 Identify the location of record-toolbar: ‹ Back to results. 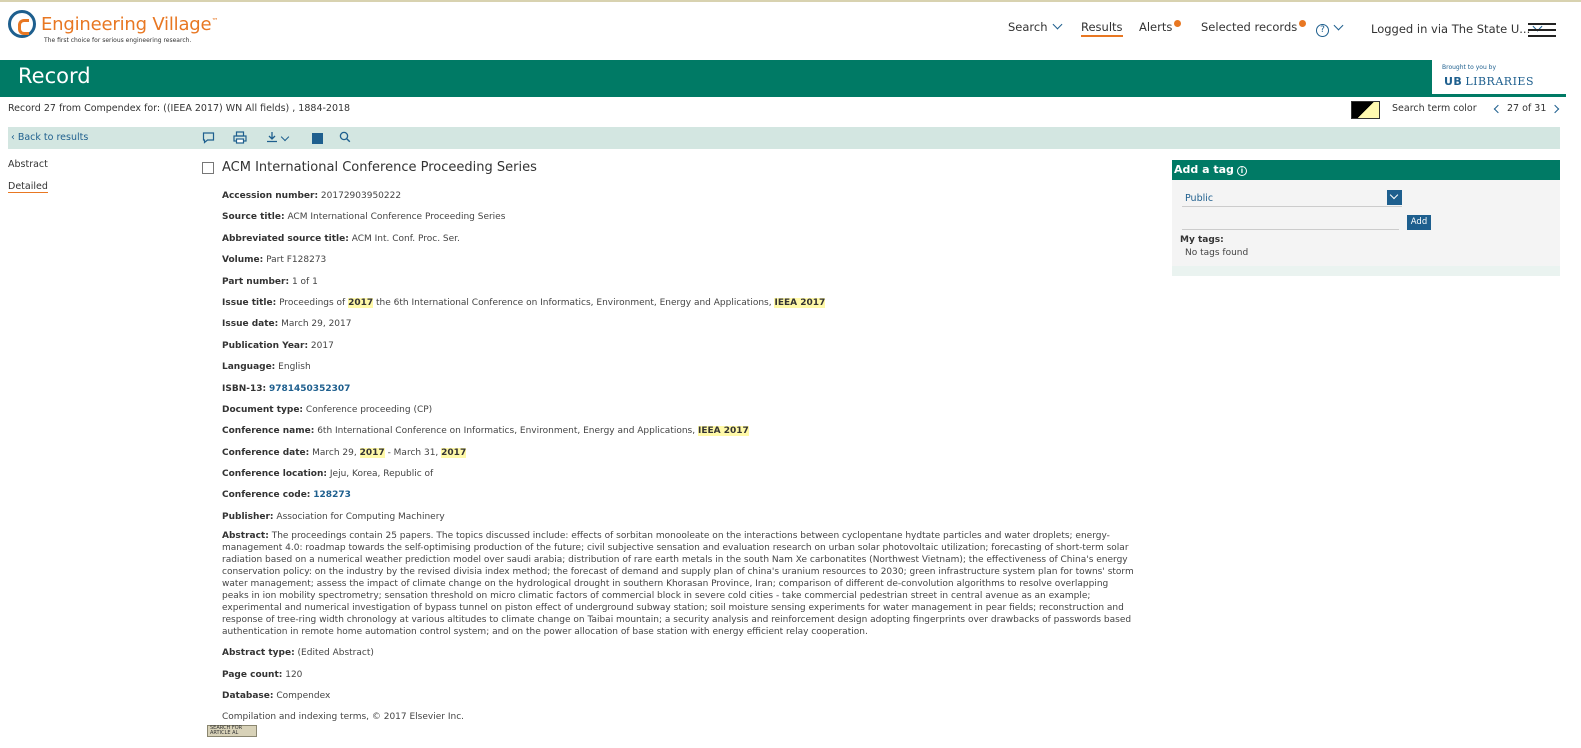
(784, 138).